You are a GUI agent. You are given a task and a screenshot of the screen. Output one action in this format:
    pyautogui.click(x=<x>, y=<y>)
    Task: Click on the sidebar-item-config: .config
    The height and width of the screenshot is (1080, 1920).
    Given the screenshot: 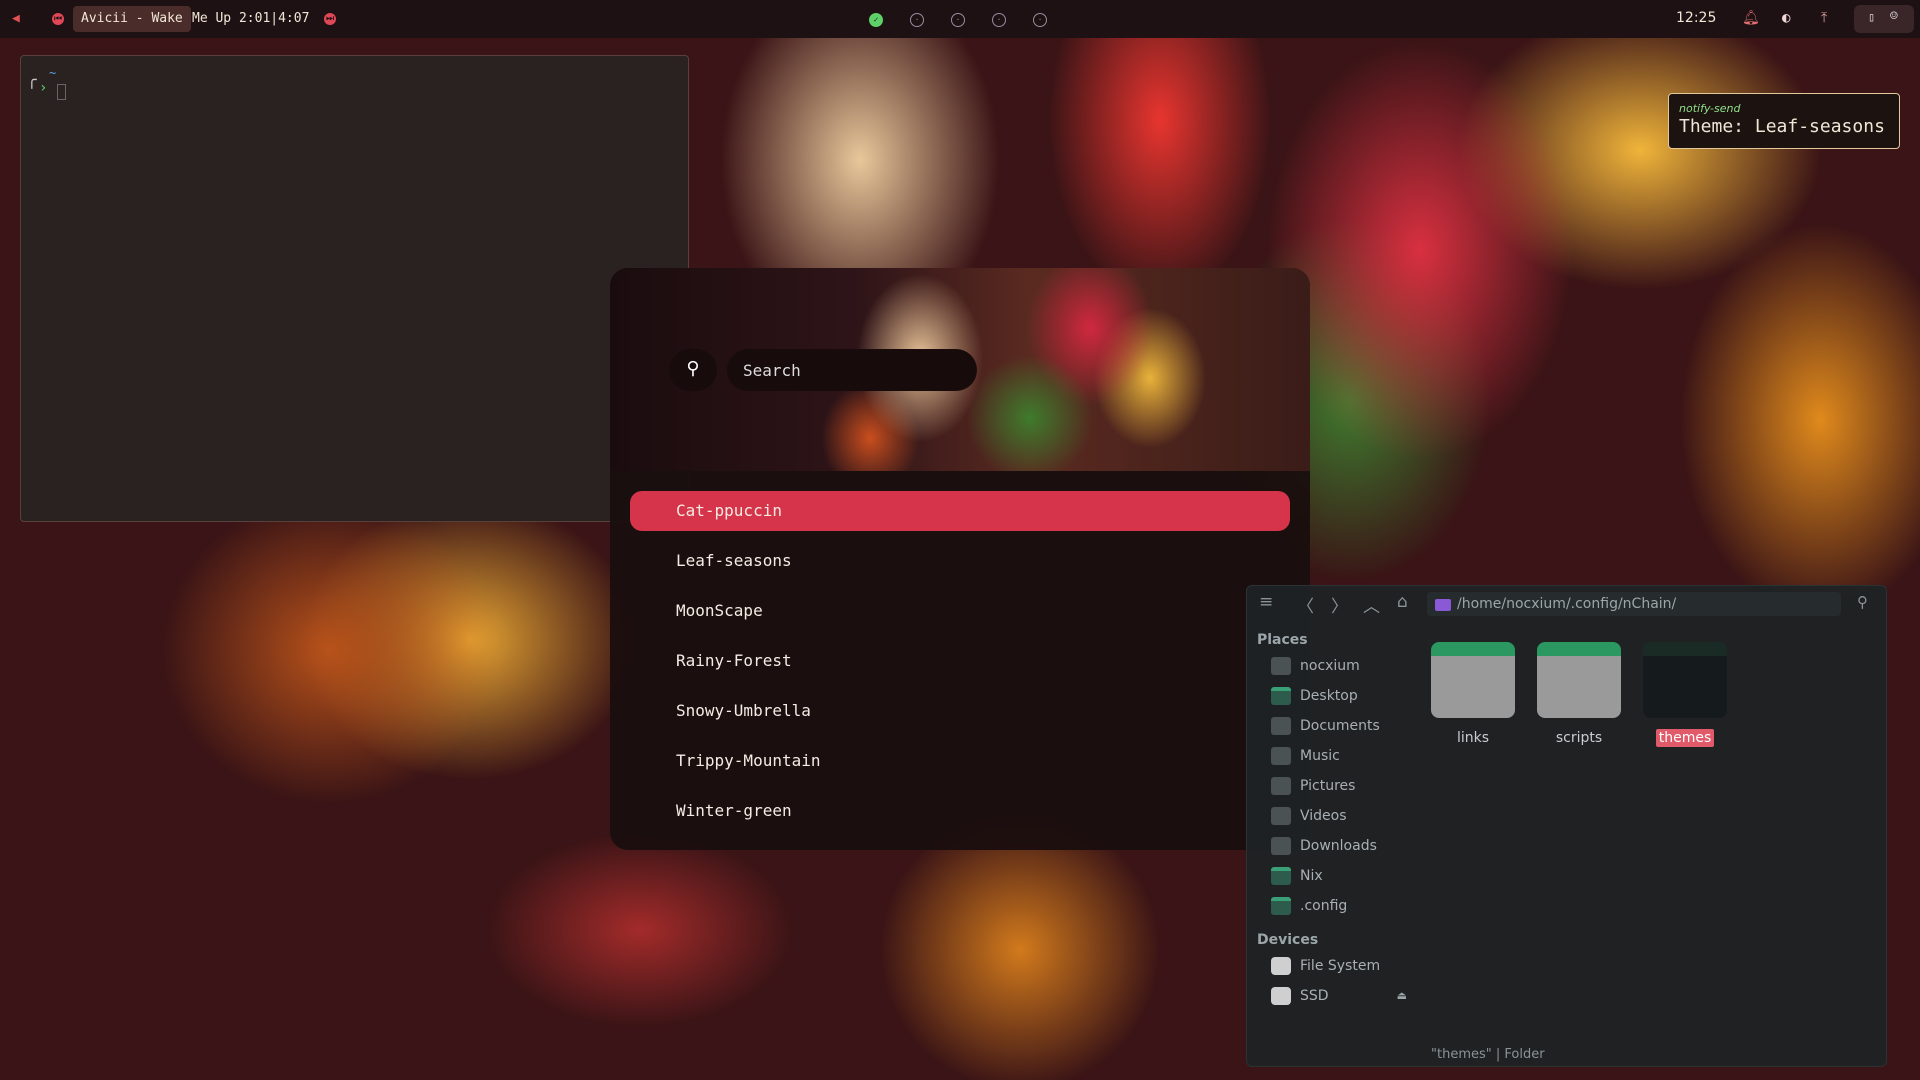 What is the action you would take?
    pyautogui.click(x=1341, y=906)
    